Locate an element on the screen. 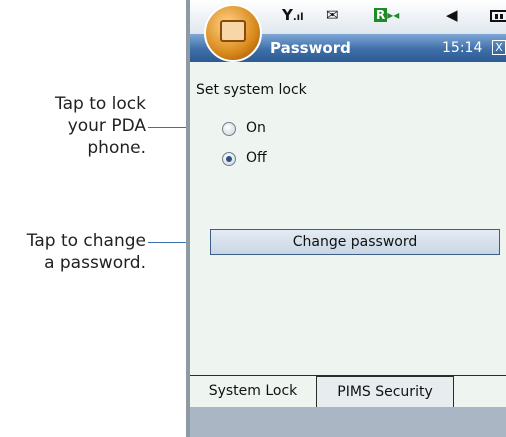  lock-callout-line2: your PDA is located at coordinates (106, 126).